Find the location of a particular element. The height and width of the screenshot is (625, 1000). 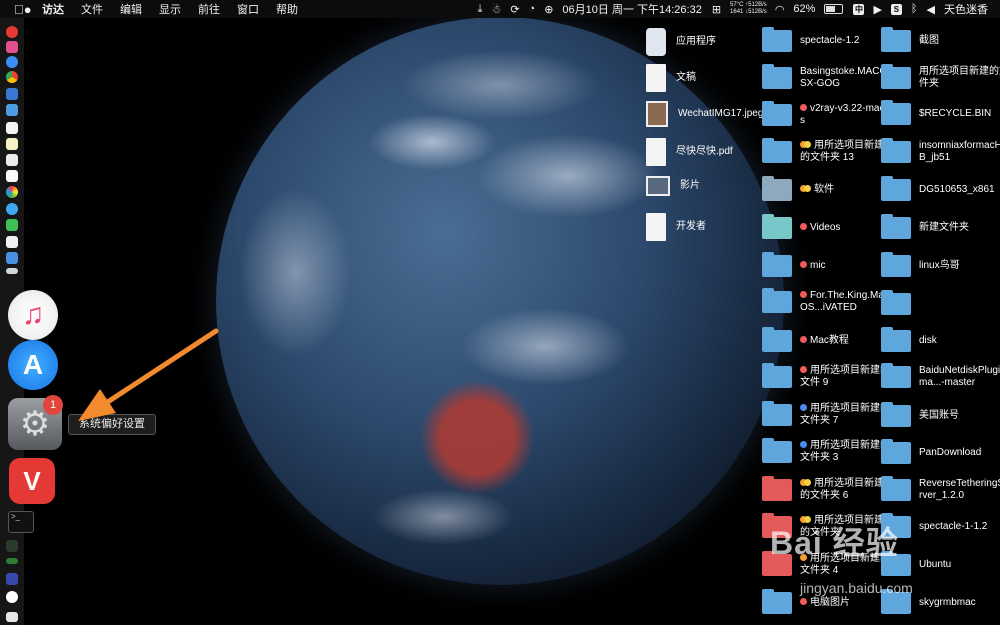

sync-icon: ⟳ is located at coordinates (514, 9).